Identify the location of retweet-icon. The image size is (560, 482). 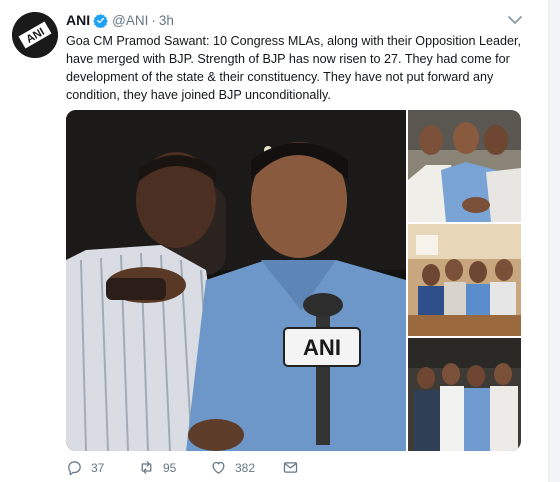
(146, 467).